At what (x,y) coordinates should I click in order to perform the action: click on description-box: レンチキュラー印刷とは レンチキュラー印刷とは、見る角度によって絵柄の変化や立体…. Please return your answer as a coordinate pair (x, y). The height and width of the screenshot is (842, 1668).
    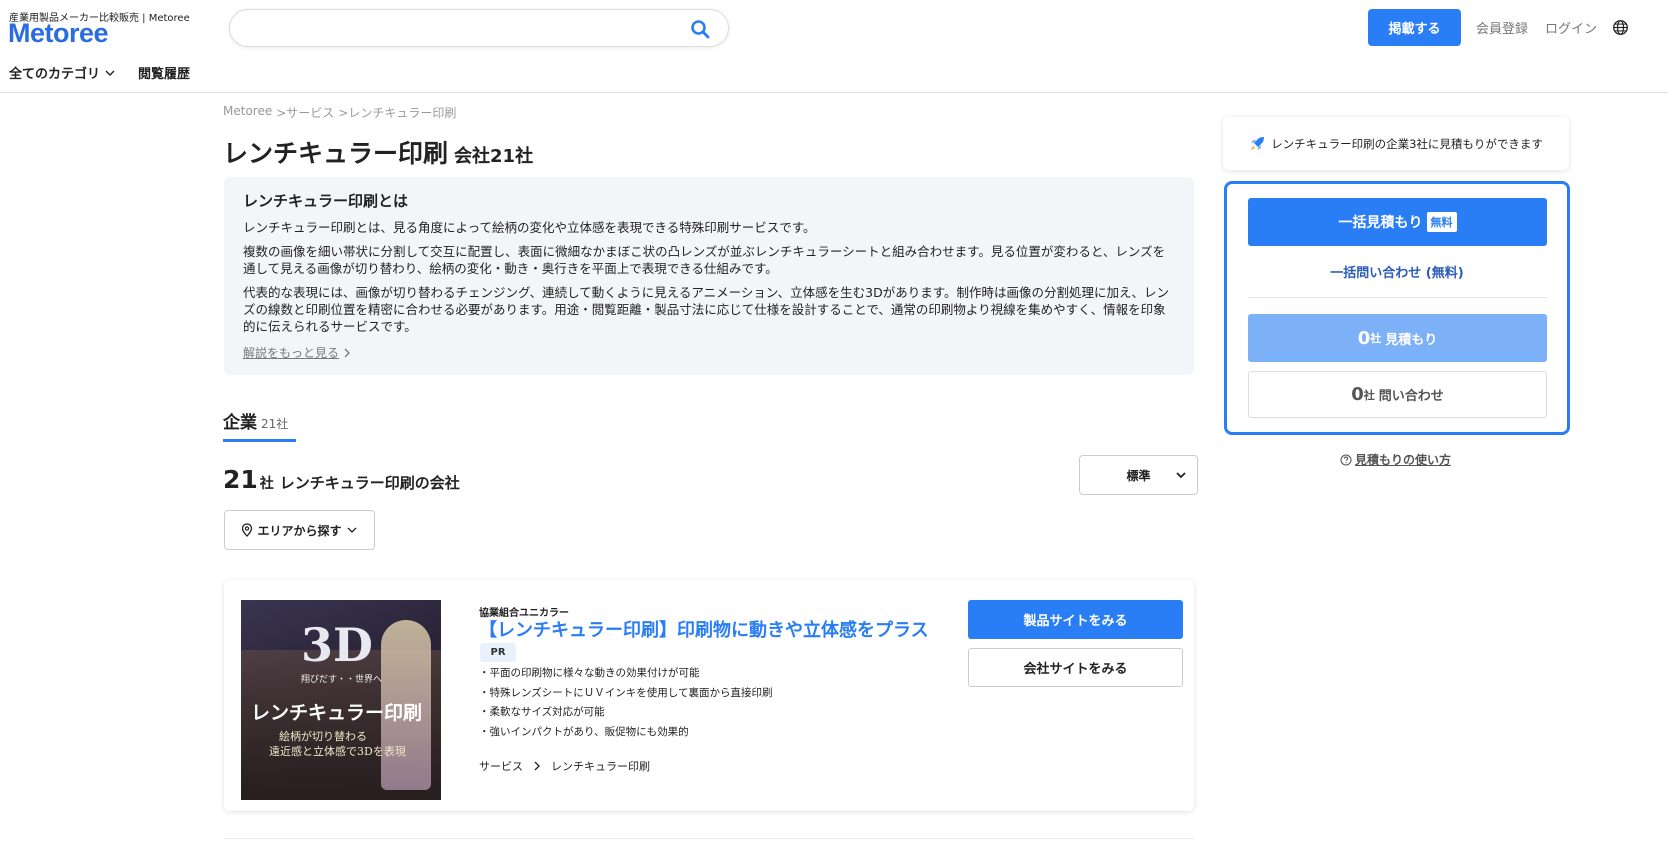
    Looking at the image, I should click on (709, 276).